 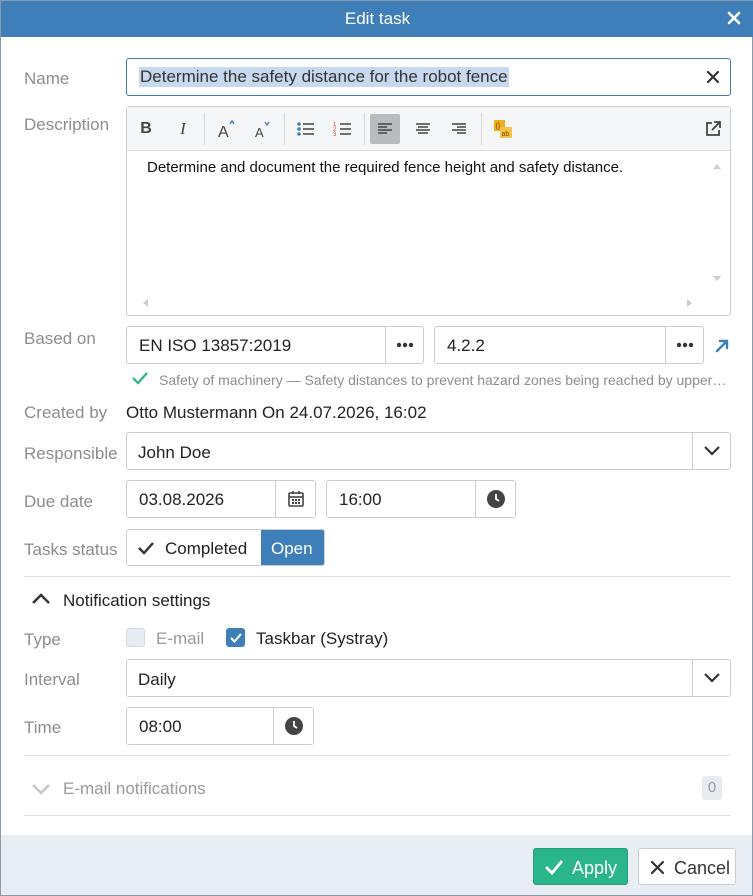 What do you see at coordinates (145, 303) in the screenshot?
I see `scroll-left-icon` at bounding box center [145, 303].